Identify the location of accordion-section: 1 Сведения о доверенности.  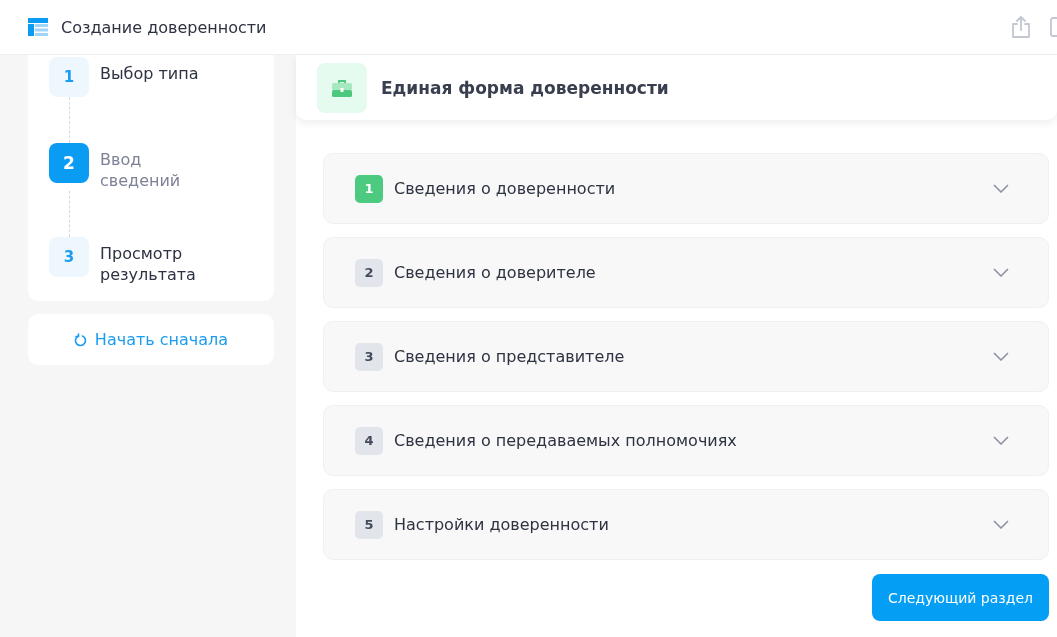
(686, 188).